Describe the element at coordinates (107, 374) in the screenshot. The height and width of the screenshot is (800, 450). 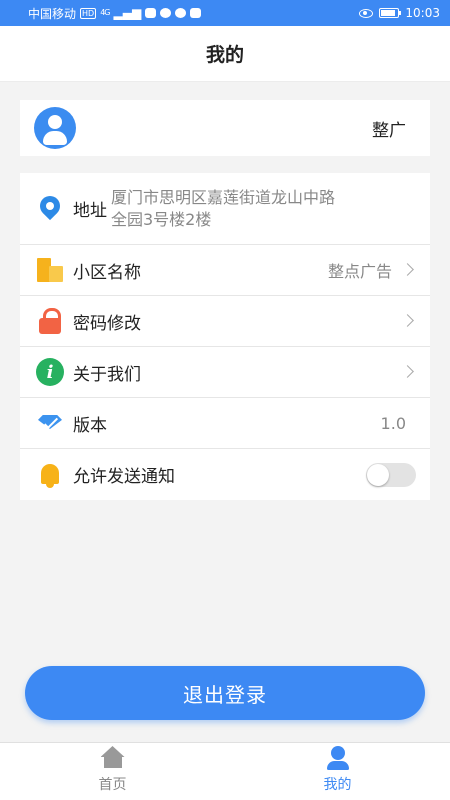
I see `about-label: 关于我们` at that location.